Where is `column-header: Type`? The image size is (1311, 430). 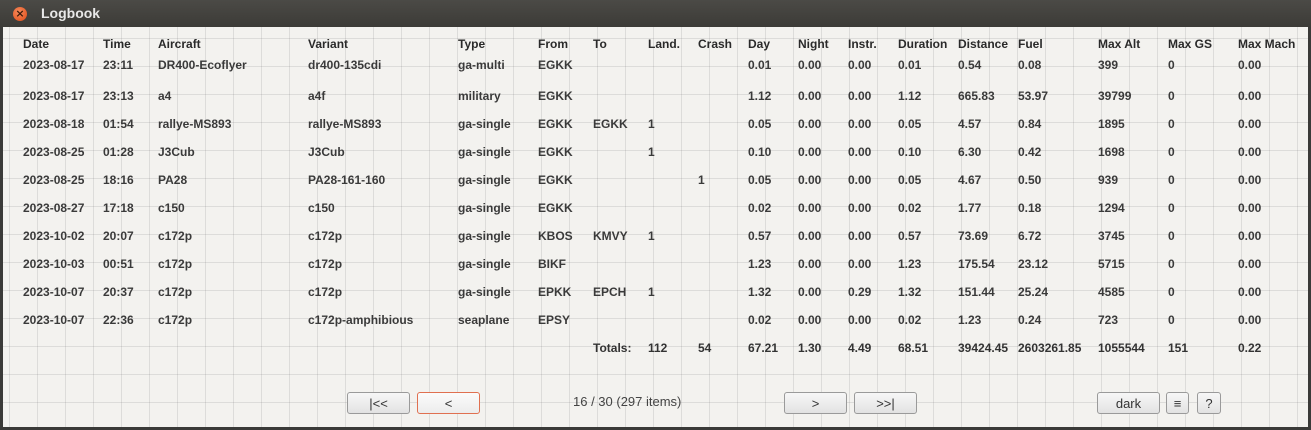 column-header: Type is located at coordinates (492, 42).